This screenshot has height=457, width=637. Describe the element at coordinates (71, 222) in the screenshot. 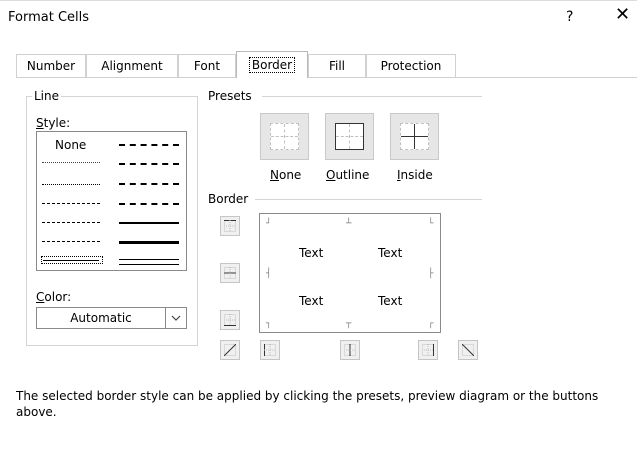

I see `line-style-dash-dot-thin` at that location.